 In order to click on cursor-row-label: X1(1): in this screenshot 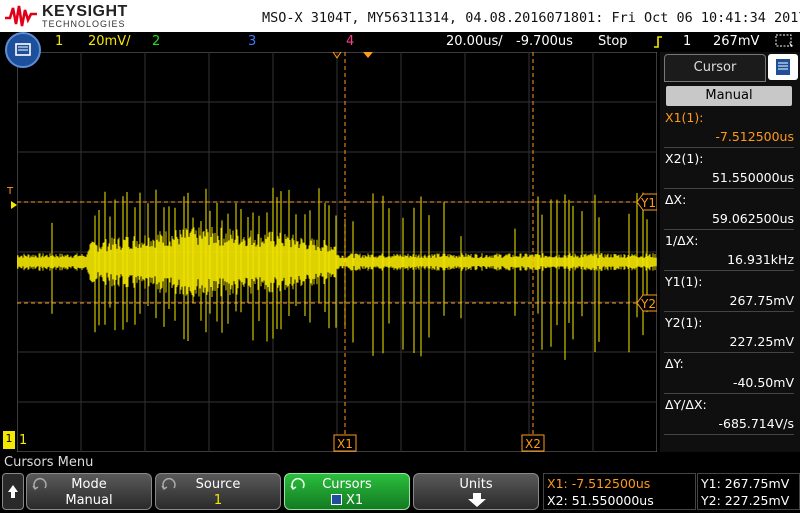, I will do `click(684, 117)`.